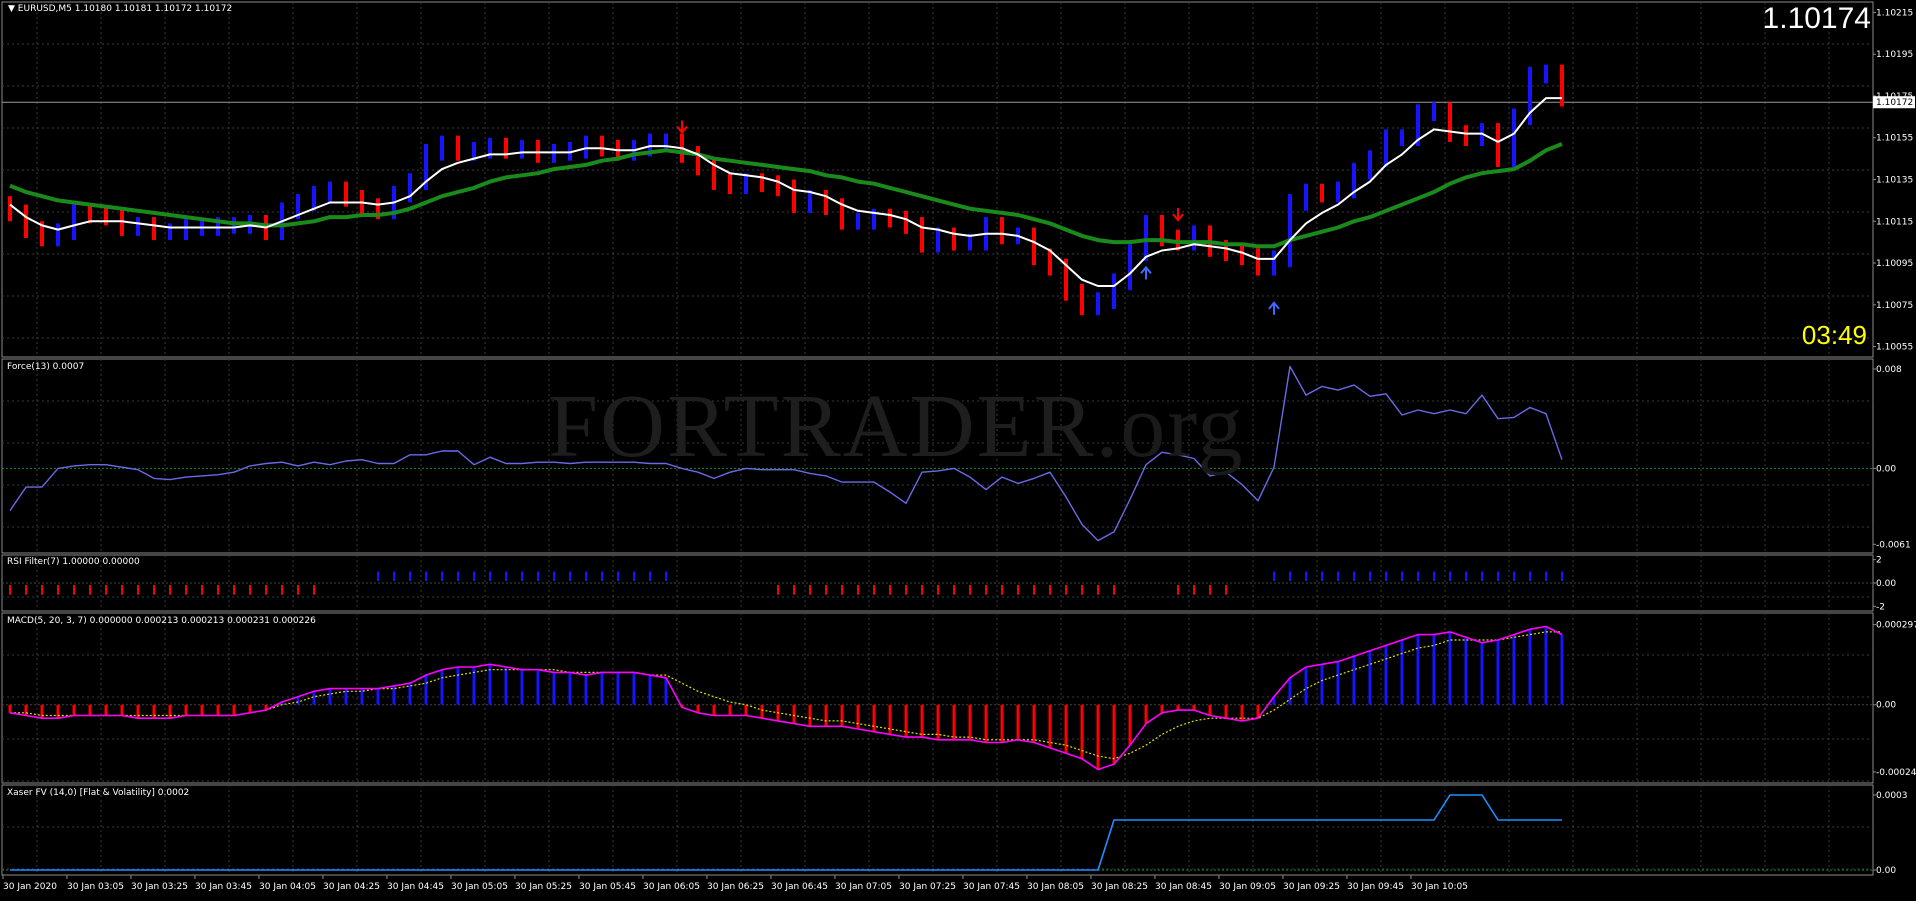 The width and height of the screenshot is (1916, 901). I want to click on time-axis-label: 30 Jan 03:05, so click(95, 887).